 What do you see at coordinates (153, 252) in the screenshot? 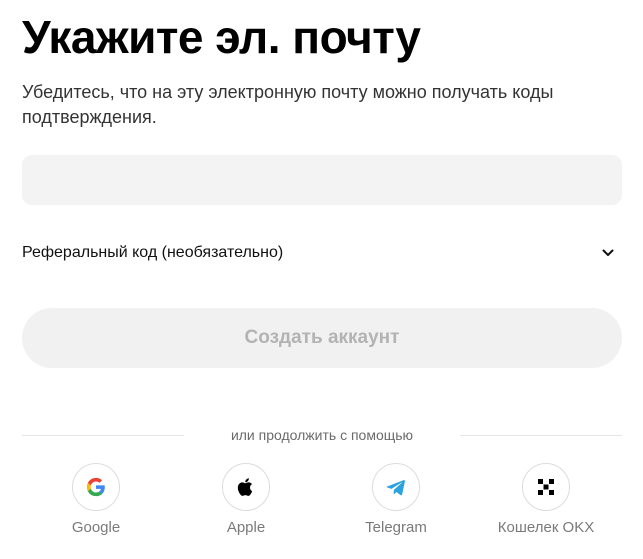
I see `referral-code-label: Реферальный код (необязательно)` at bounding box center [153, 252].